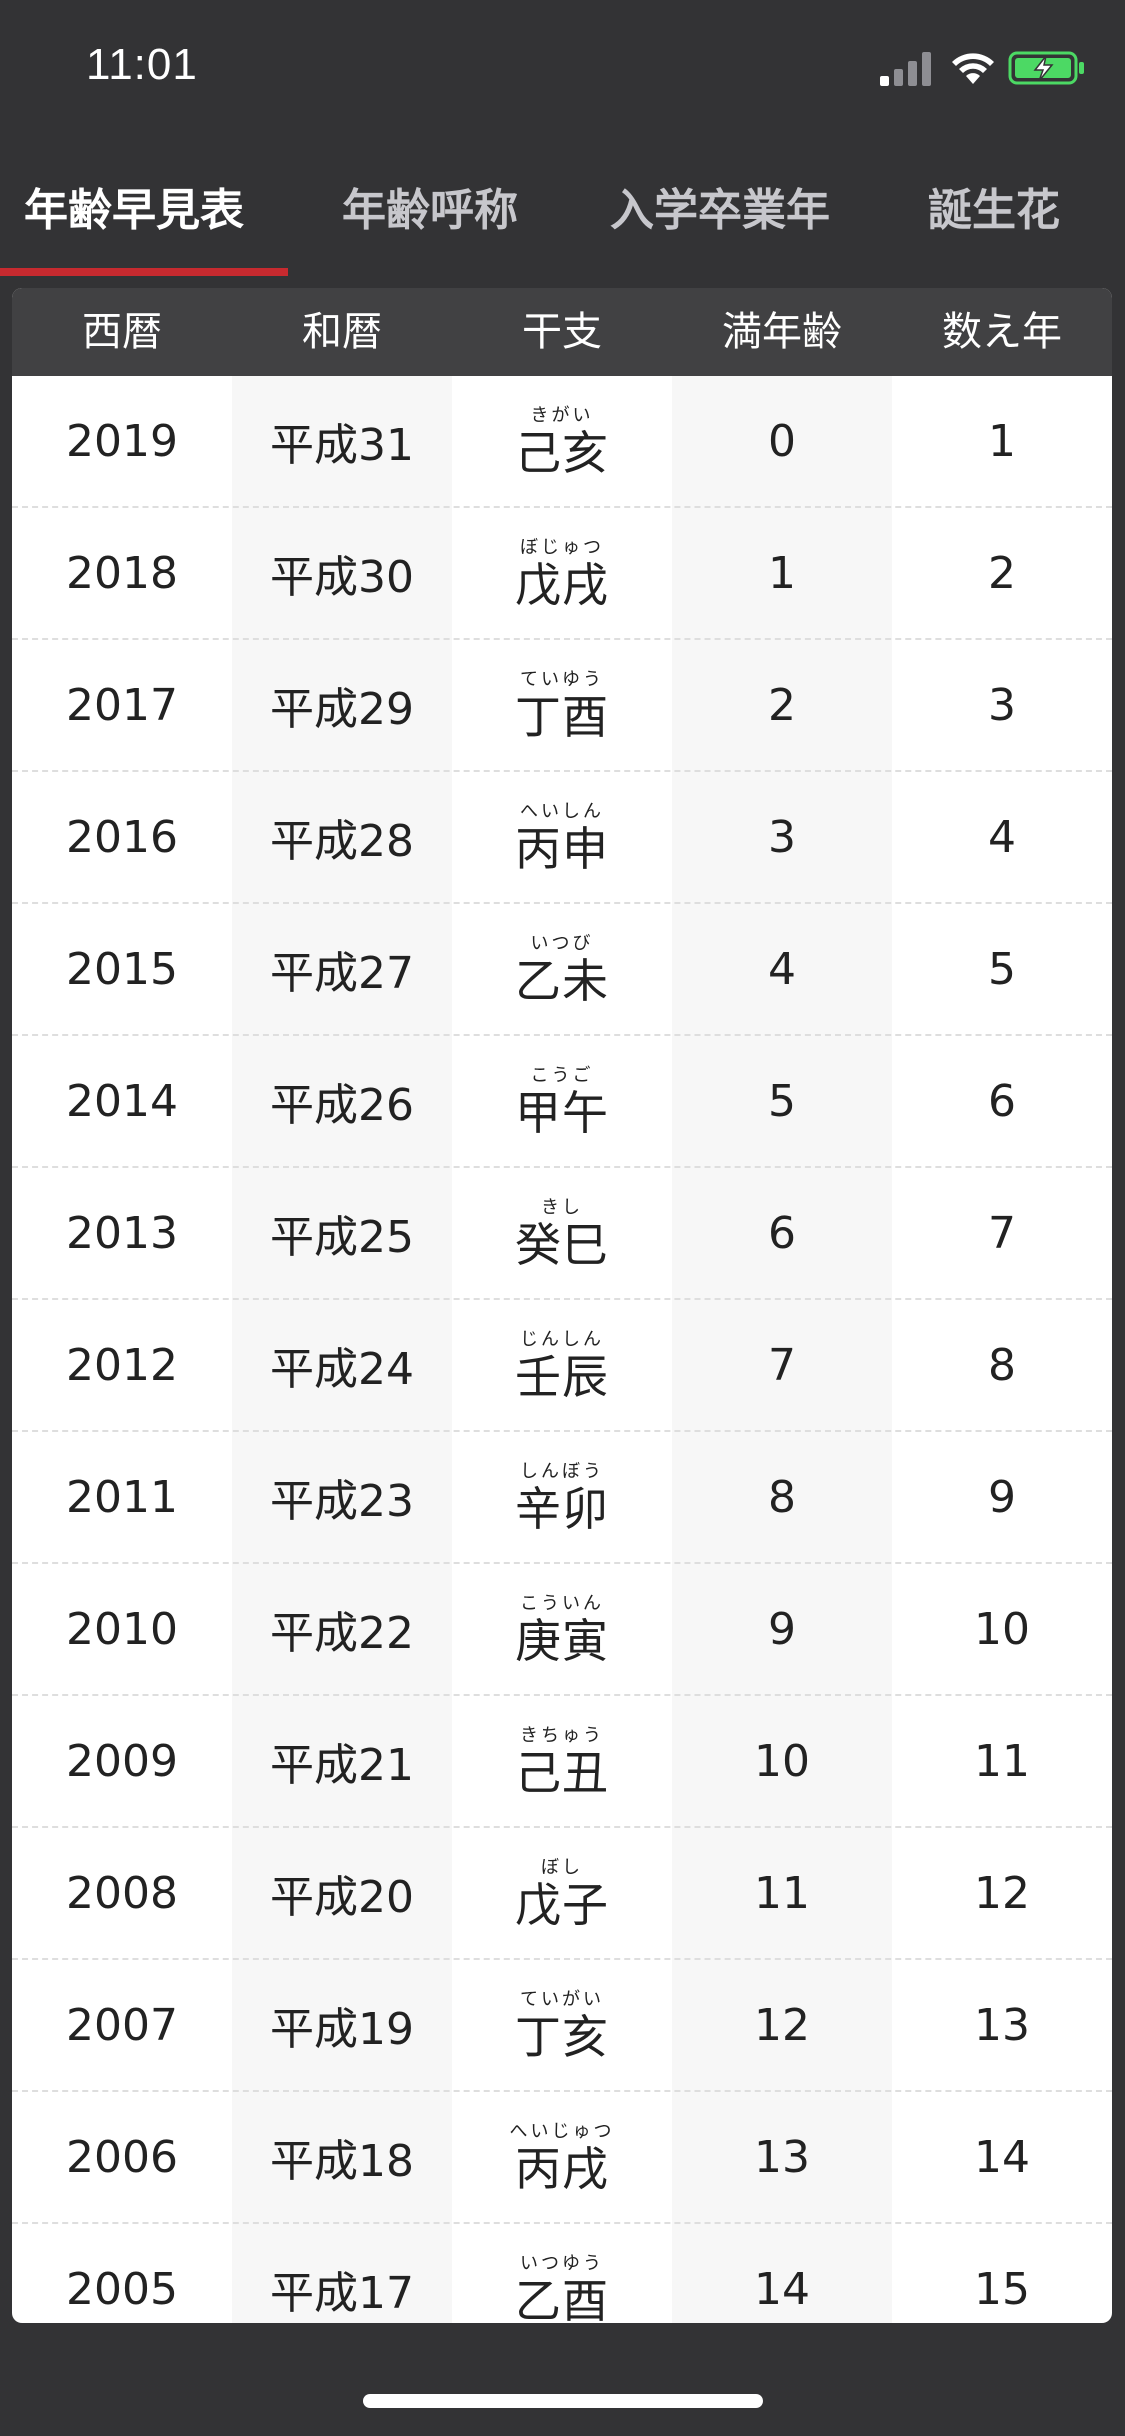  I want to click on cell-japanese-era: 平成18, so click(342, 2161).